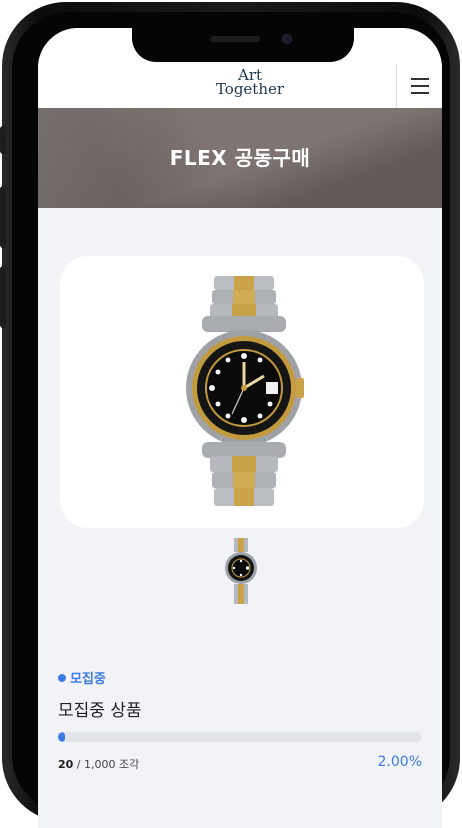 The width and height of the screenshot is (462, 828). What do you see at coordinates (3, 297) in the screenshot?
I see `phone-volume-down-button` at bounding box center [3, 297].